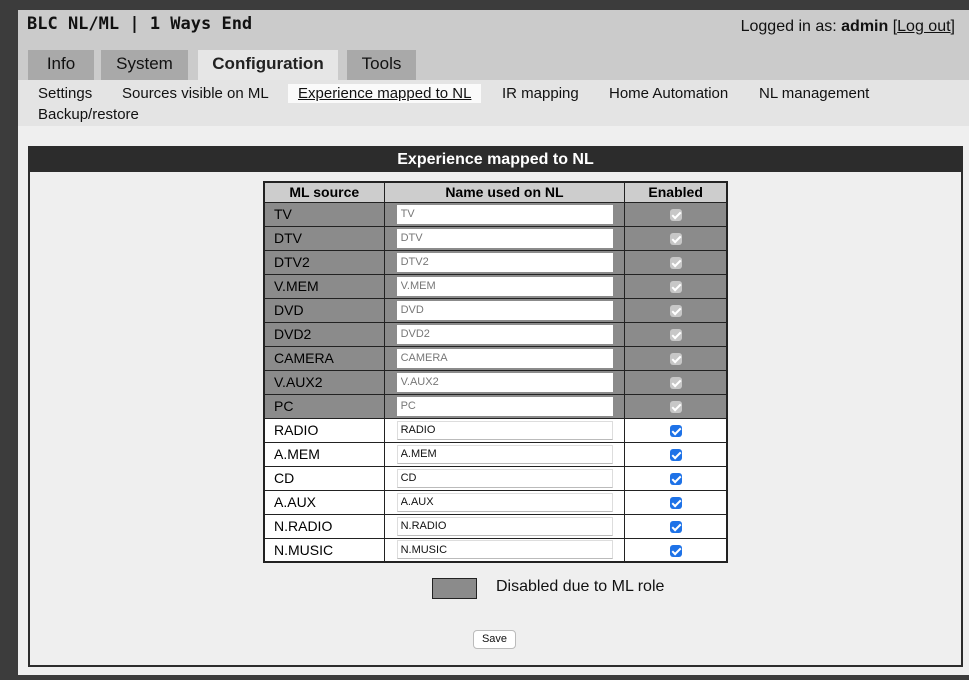 The height and width of the screenshot is (680, 969). I want to click on table-row: DTV2, so click(495, 262).